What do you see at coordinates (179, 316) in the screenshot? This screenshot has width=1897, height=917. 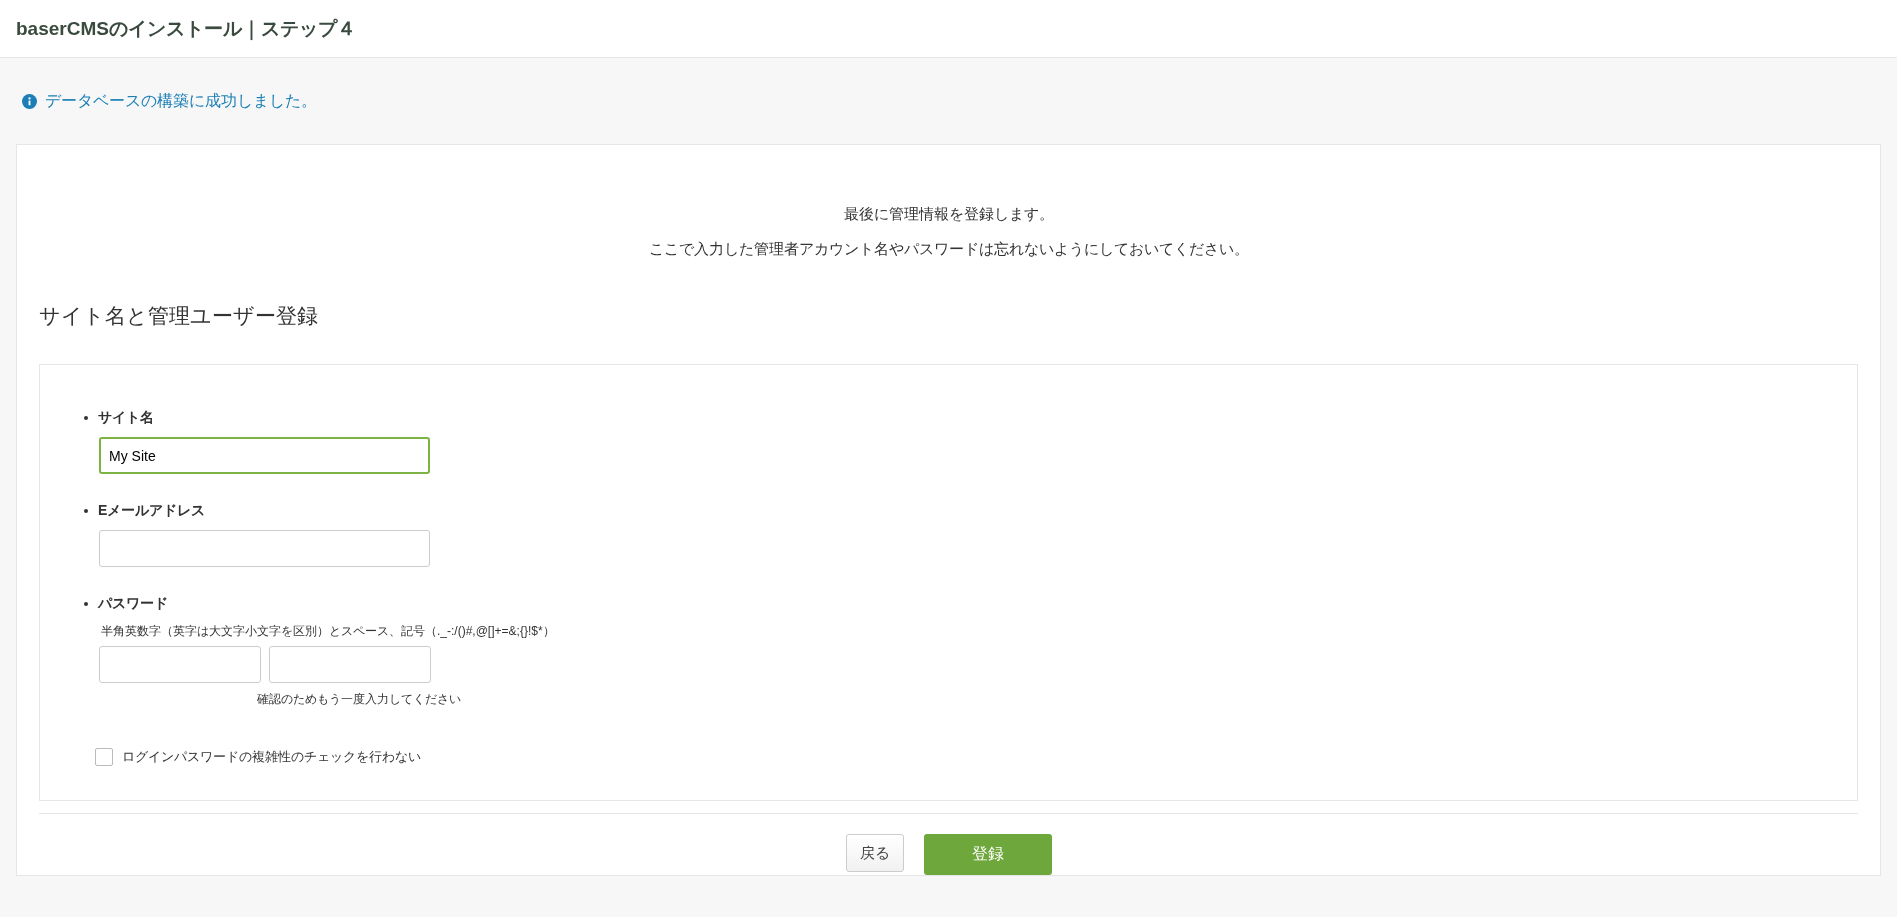 I see `section-heading: サイト名と管理ユーザー登録` at bounding box center [179, 316].